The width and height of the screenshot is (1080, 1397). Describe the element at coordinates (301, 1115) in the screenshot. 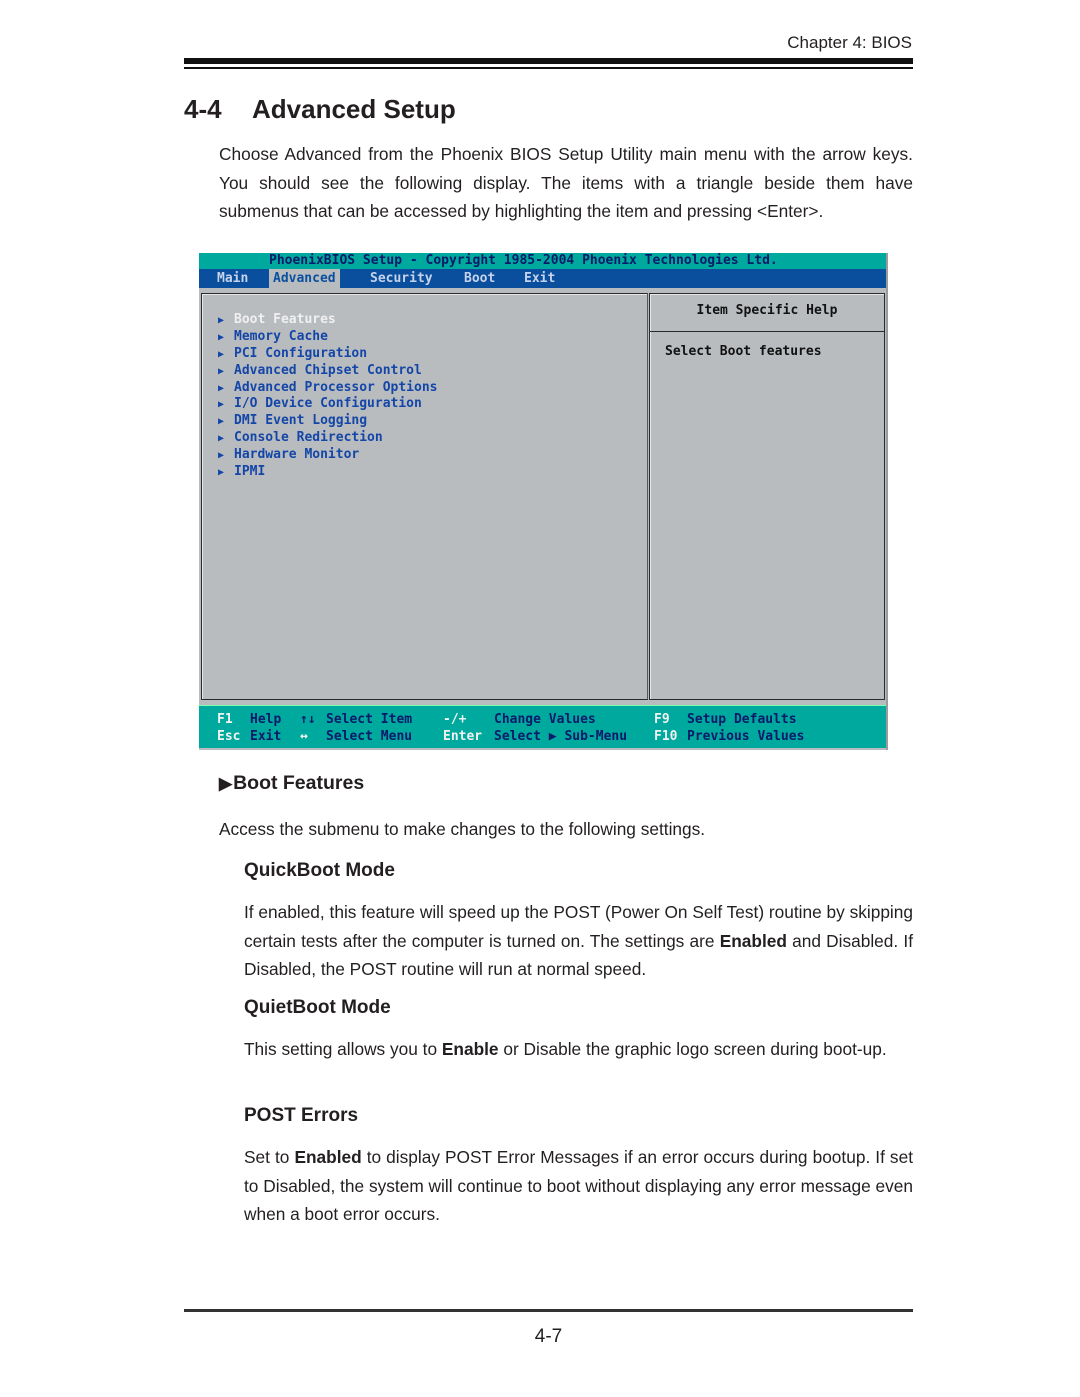

I see `setting-title-post-errors: POST Errors` at that location.